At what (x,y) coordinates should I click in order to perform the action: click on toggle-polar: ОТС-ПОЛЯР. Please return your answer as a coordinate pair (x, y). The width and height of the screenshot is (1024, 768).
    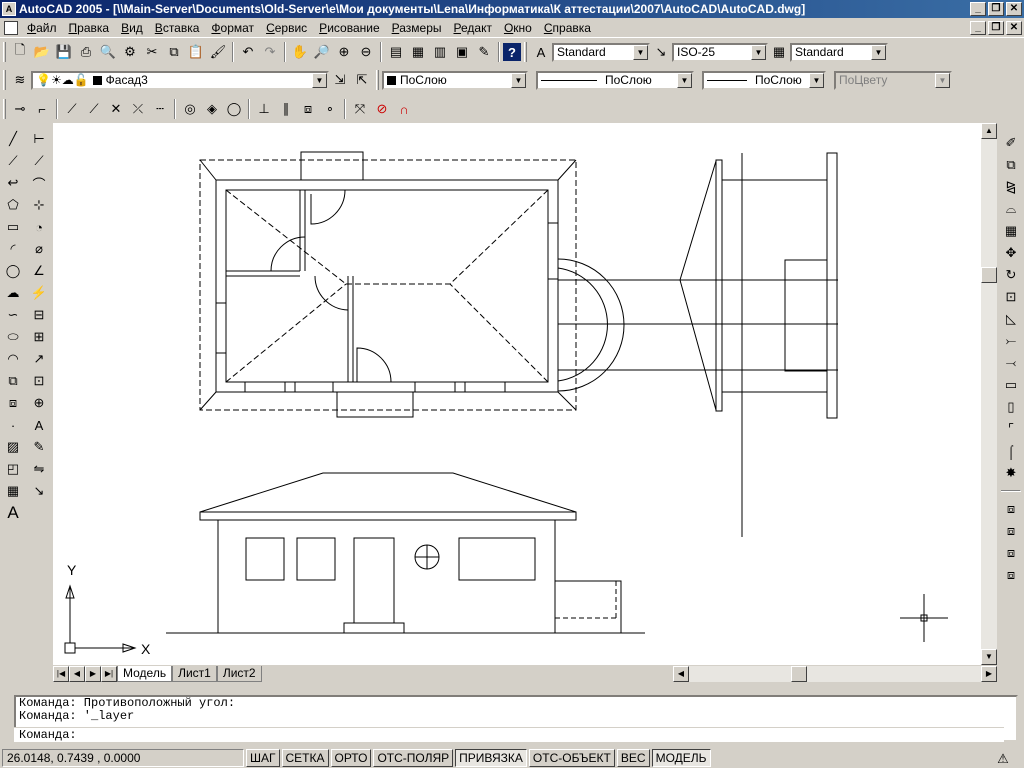
    Looking at the image, I should click on (413, 757).